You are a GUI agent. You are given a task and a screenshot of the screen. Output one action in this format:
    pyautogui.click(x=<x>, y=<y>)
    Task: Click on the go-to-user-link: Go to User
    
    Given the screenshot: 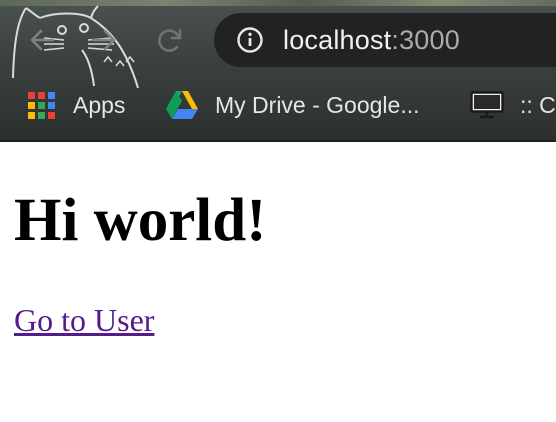 What is the action you would take?
    pyautogui.click(x=84, y=320)
    